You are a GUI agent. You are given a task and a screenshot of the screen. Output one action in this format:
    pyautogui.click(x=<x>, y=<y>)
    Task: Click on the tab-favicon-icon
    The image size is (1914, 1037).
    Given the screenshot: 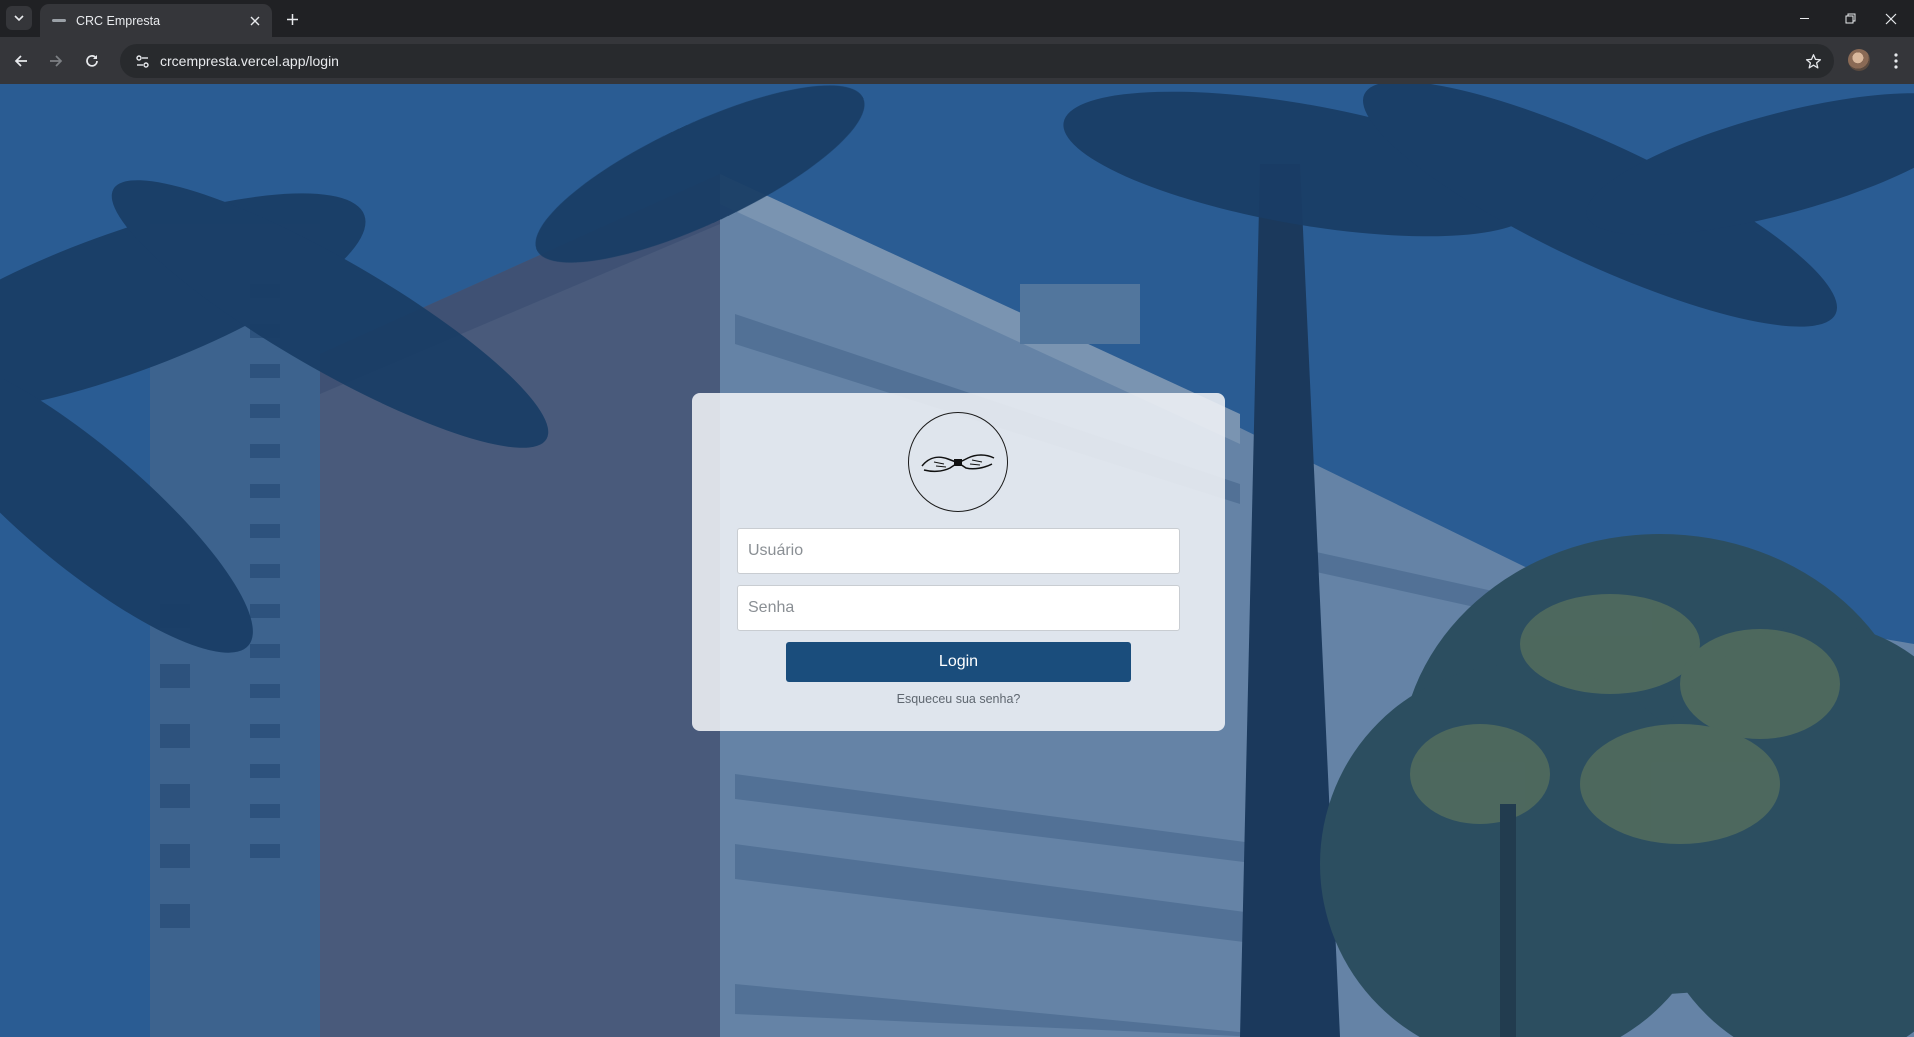 What is the action you would take?
    pyautogui.click(x=59, y=20)
    